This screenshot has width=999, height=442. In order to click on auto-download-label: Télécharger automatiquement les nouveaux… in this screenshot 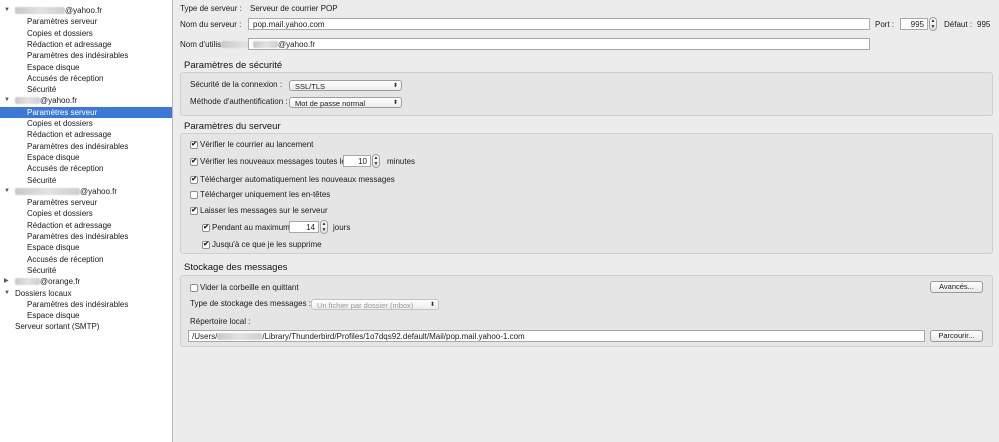, I will do `click(297, 179)`.